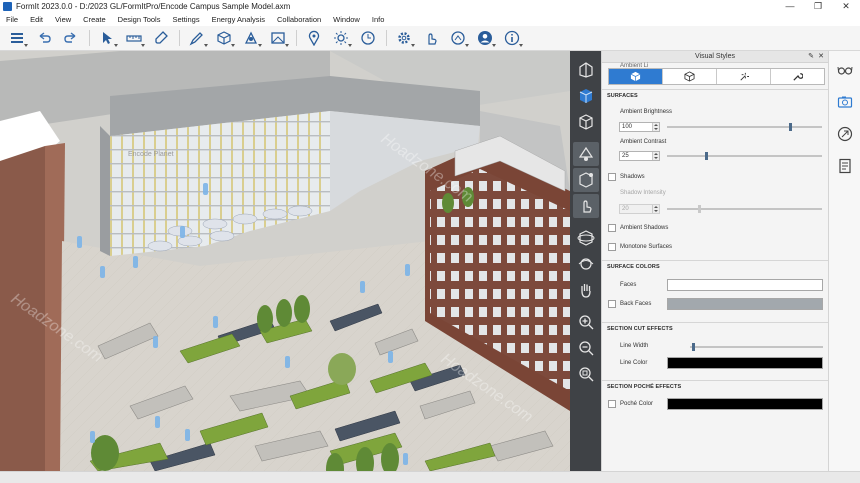 The height and width of the screenshot is (483, 860). What do you see at coordinates (745, 304) in the screenshot?
I see `back-faces-color-swatch` at bounding box center [745, 304].